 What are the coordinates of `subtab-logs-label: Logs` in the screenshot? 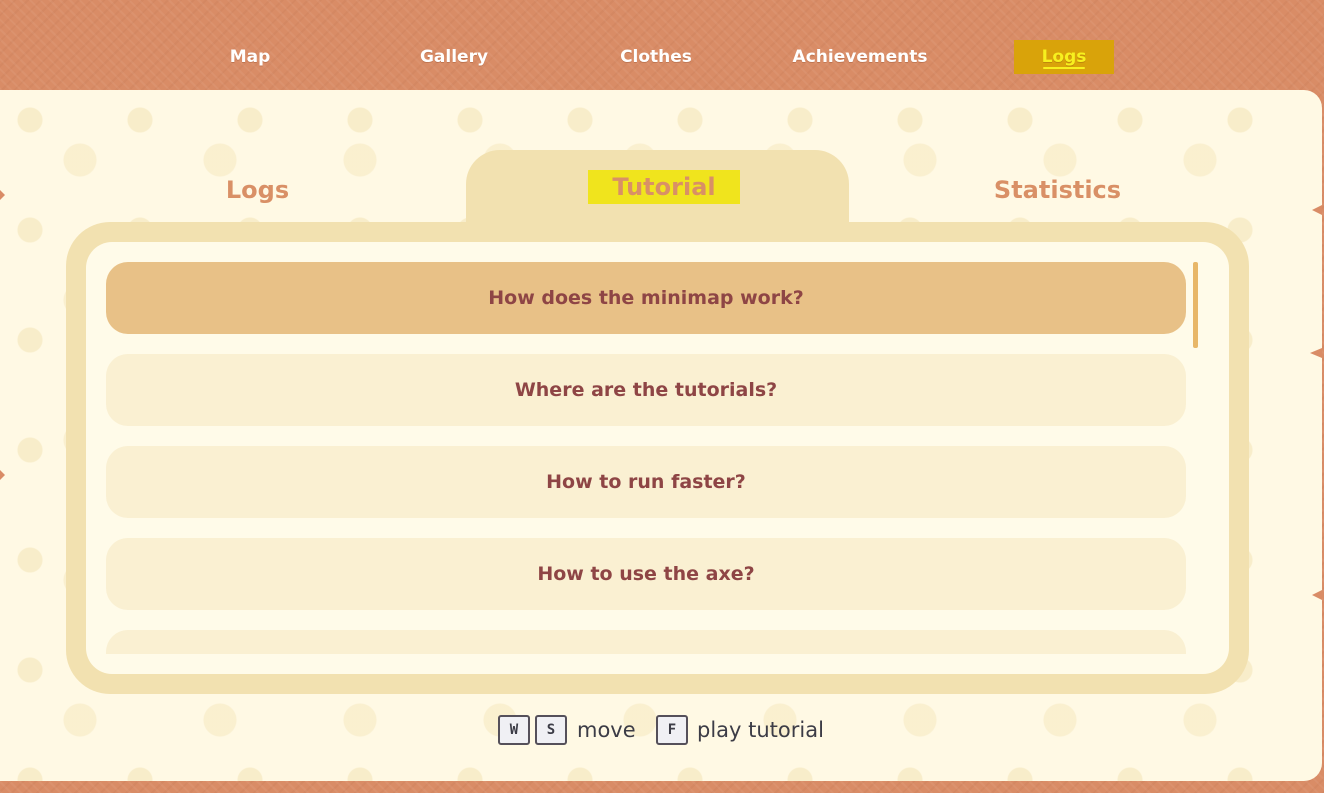 It's located at (257, 190).